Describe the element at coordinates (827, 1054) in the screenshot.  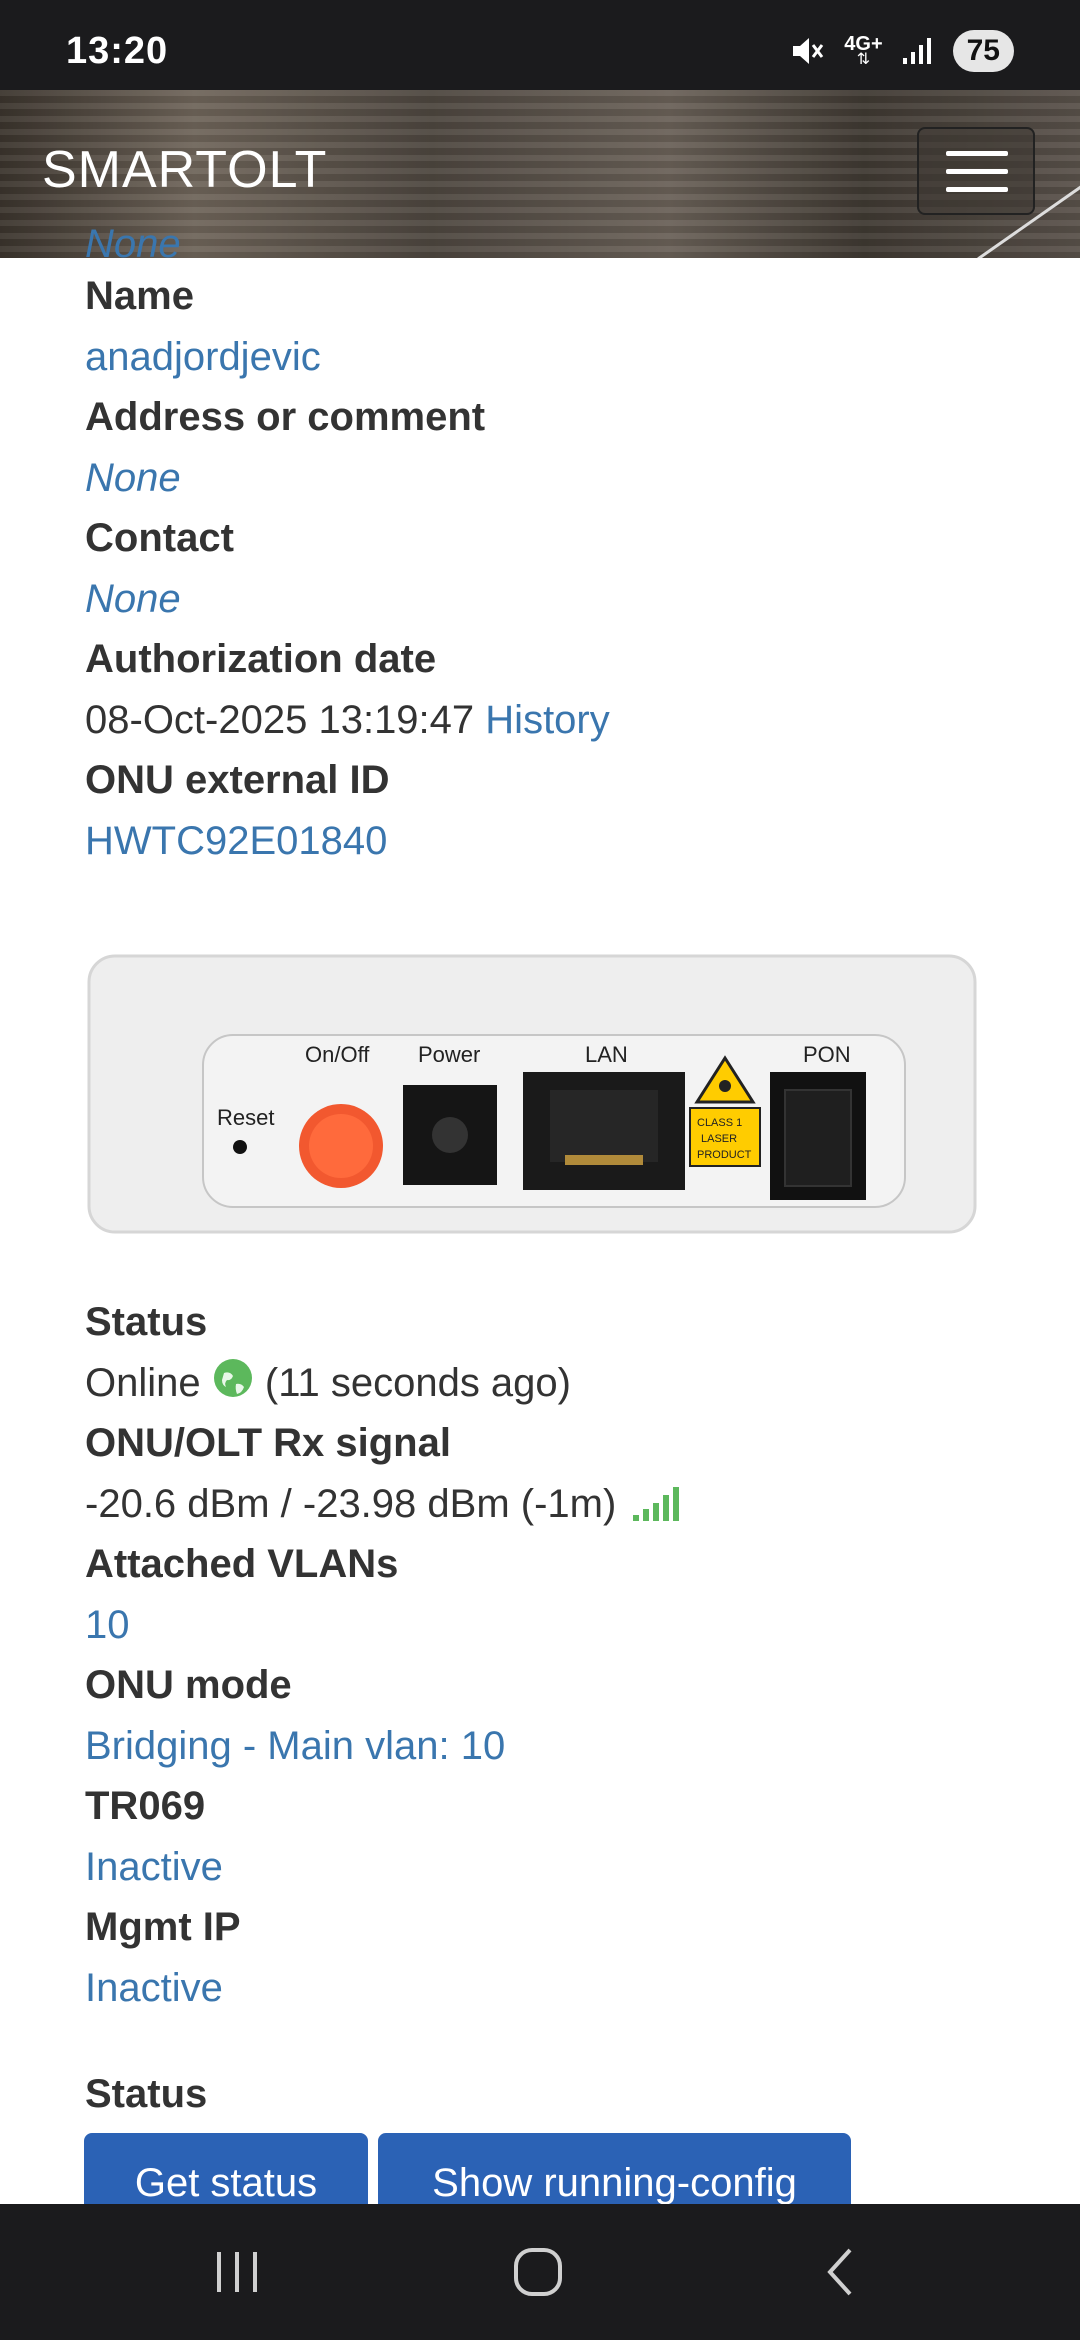
I see `pon-label: PON` at that location.